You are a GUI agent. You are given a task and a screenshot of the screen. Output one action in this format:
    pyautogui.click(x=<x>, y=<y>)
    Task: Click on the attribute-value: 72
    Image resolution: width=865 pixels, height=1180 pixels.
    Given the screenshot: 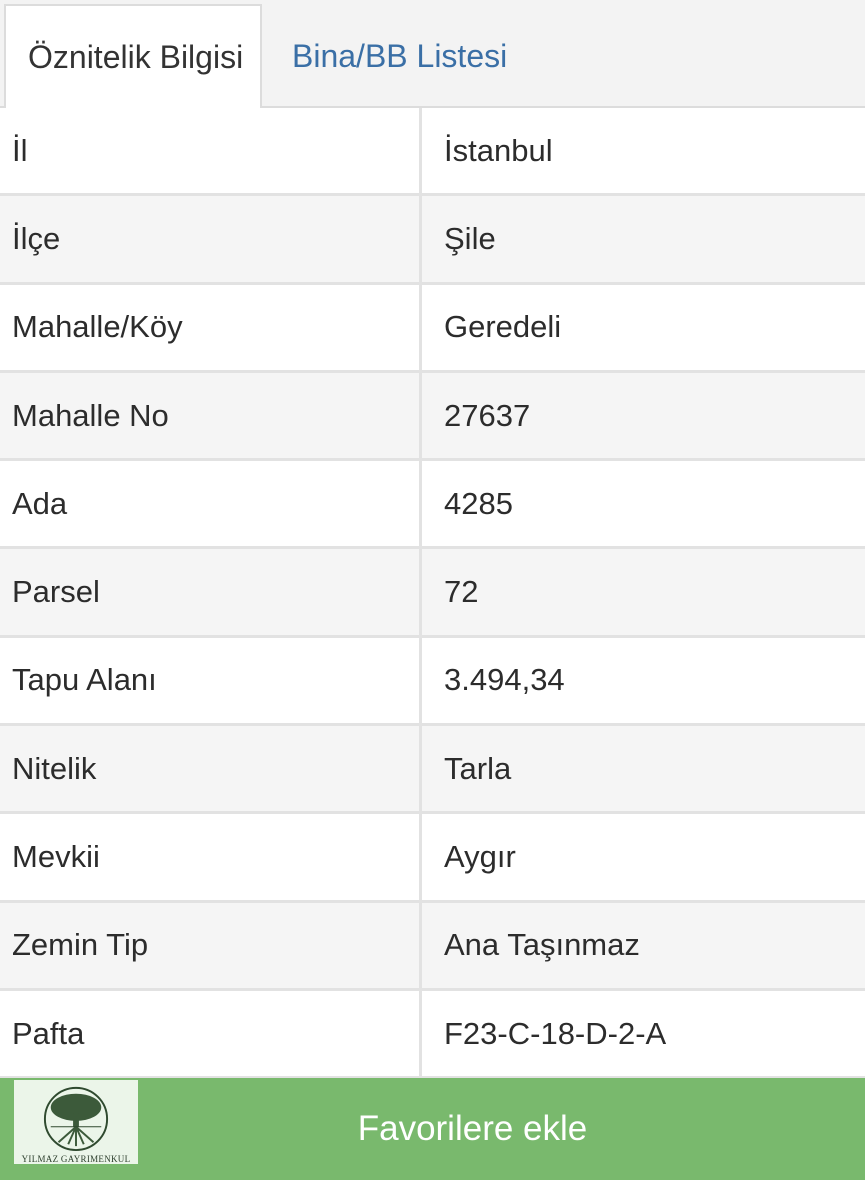 What is the action you would take?
    pyautogui.click(x=461, y=592)
    